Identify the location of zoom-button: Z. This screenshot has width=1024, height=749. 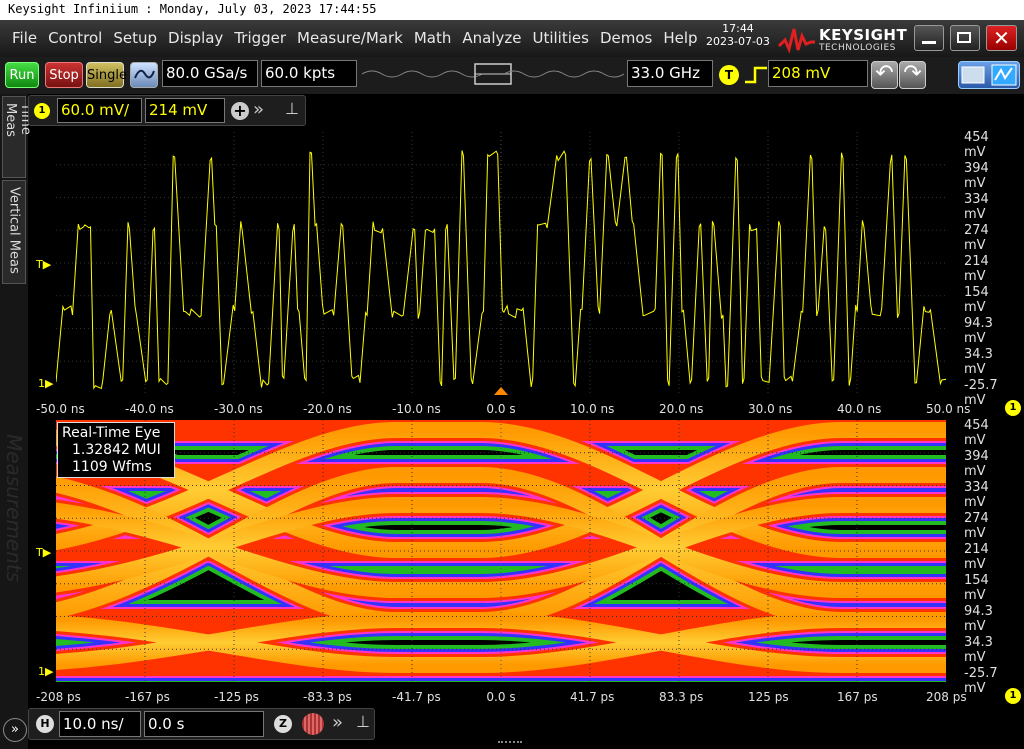
(283, 724).